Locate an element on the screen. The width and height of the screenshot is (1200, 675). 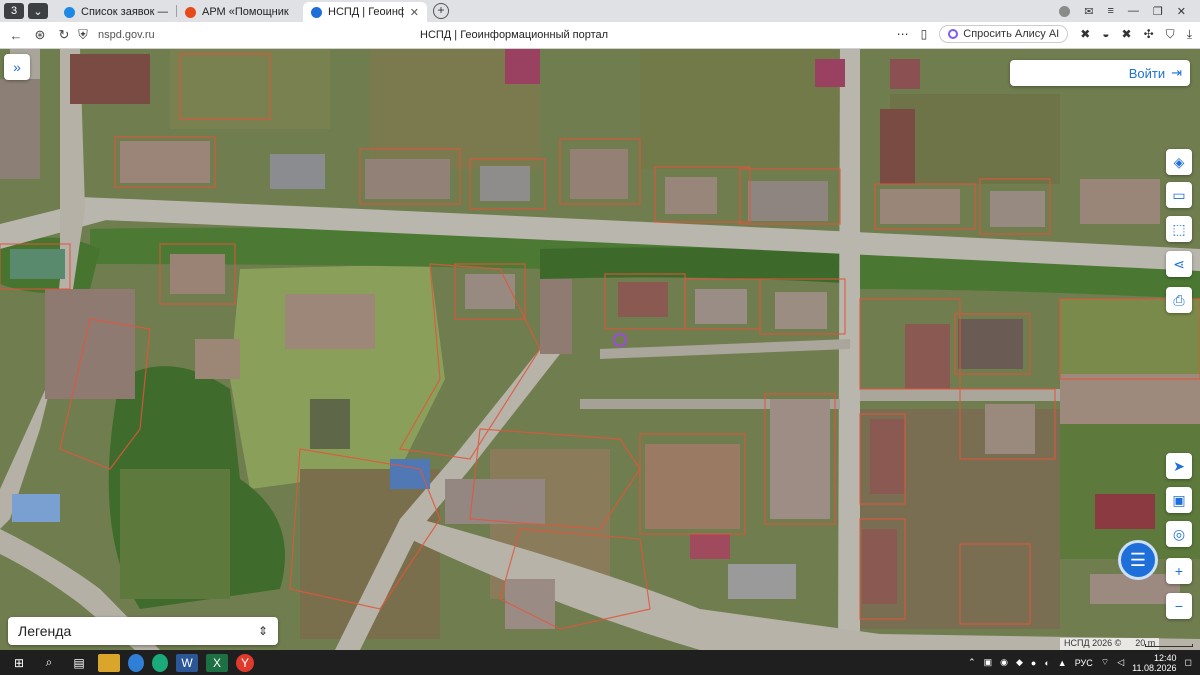
tray-app-icon: ◉ is located at coordinates (1004, 662).